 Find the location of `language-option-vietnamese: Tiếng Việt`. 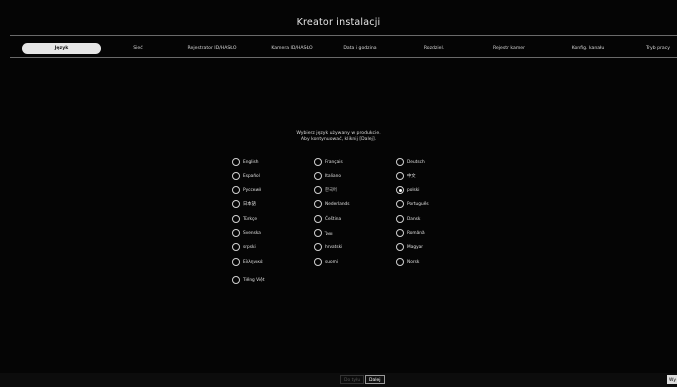

language-option-vietnamese: Tiếng Việt is located at coordinates (248, 280).